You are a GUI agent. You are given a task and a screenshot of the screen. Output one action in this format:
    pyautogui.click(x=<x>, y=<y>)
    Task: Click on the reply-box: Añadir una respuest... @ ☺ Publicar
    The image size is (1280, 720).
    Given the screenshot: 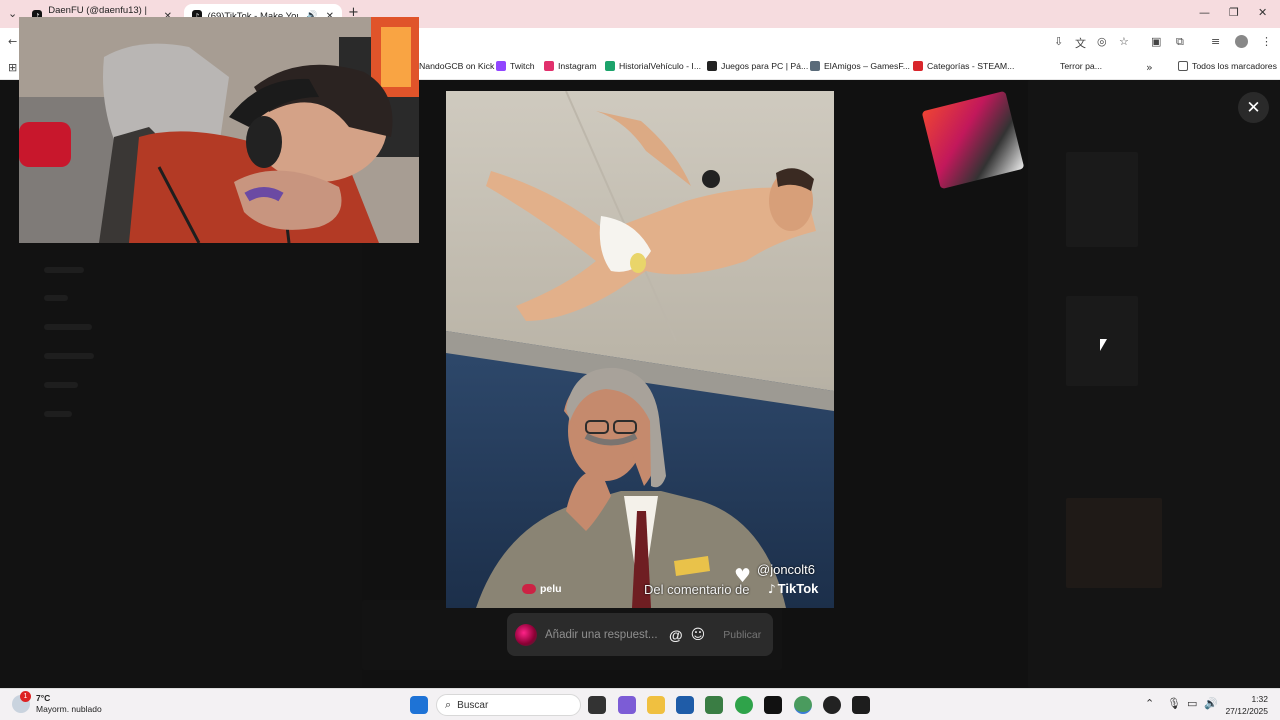 What is the action you would take?
    pyautogui.click(x=640, y=634)
    